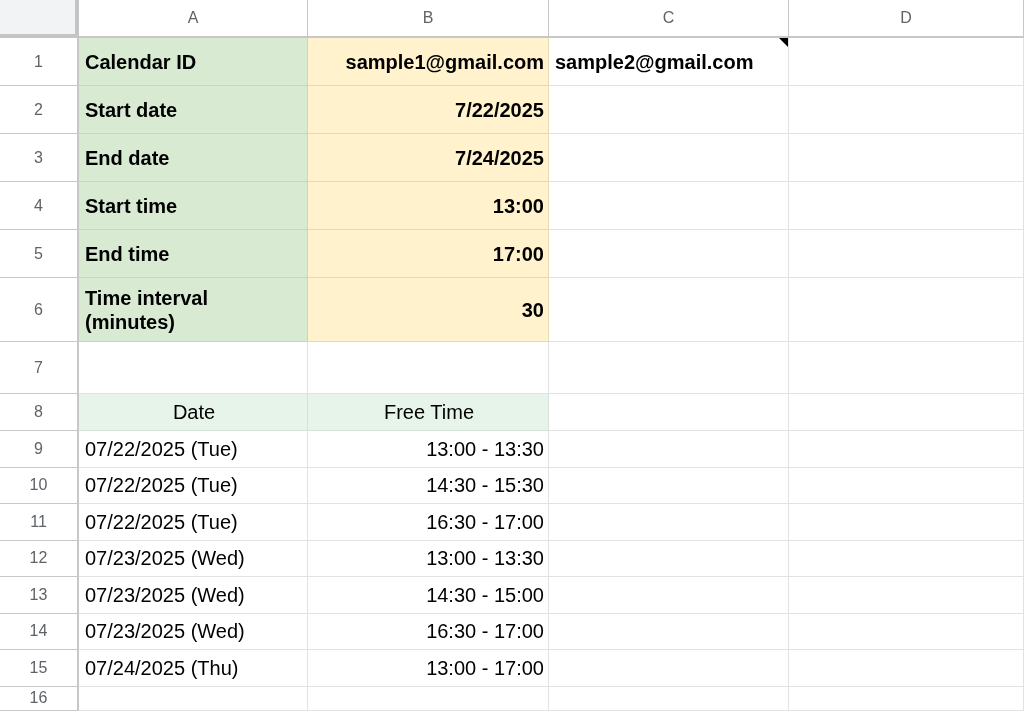 Image resolution: width=1024 pixels, height=711 pixels. What do you see at coordinates (669, 19) in the screenshot?
I see `column-header: C` at bounding box center [669, 19].